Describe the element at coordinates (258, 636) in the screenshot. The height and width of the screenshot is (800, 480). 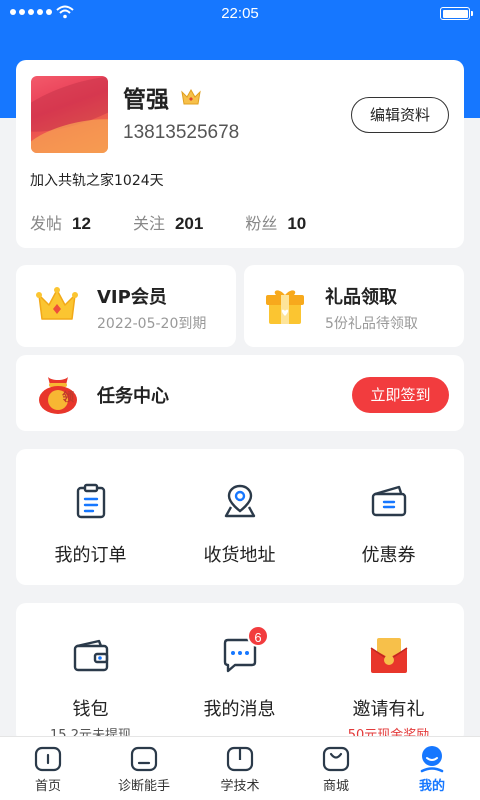
I see `unread-badge: 6` at that location.